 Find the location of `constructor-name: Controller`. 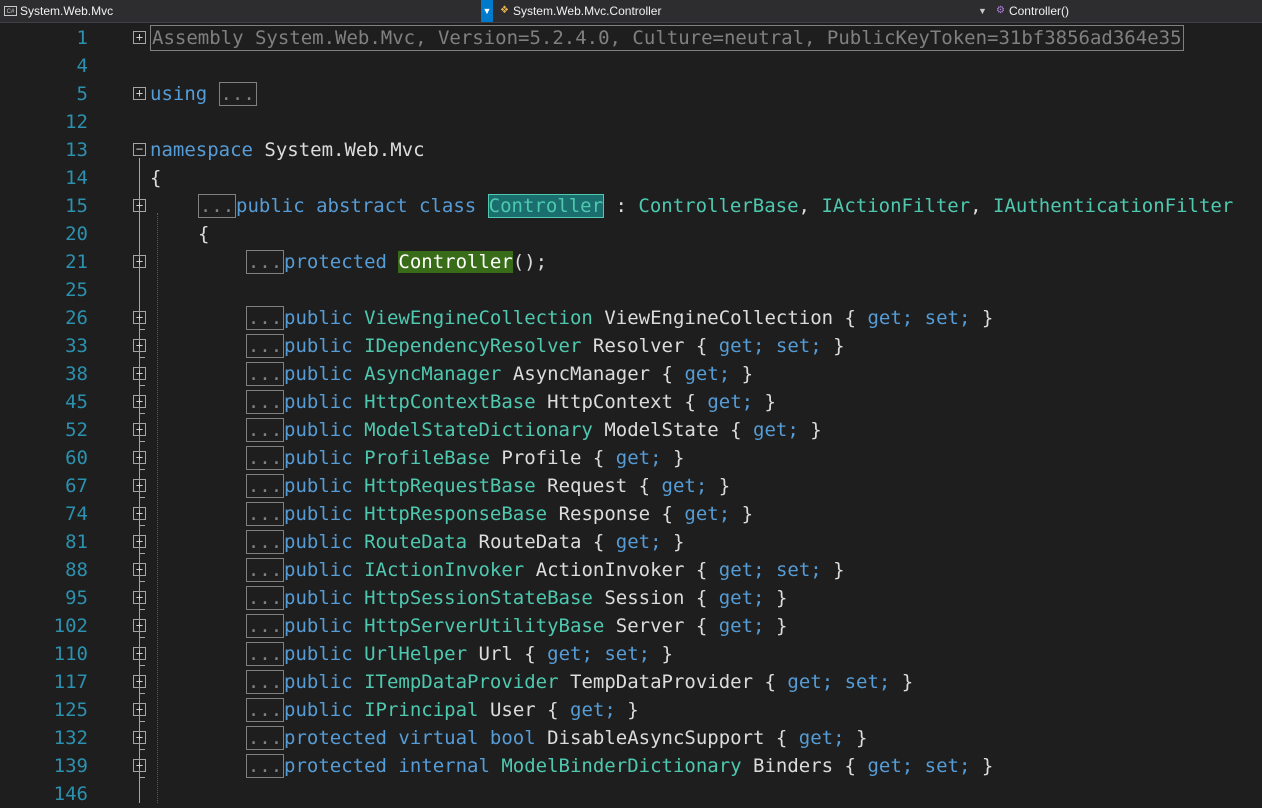

constructor-name: Controller is located at coordinates (455, 262).